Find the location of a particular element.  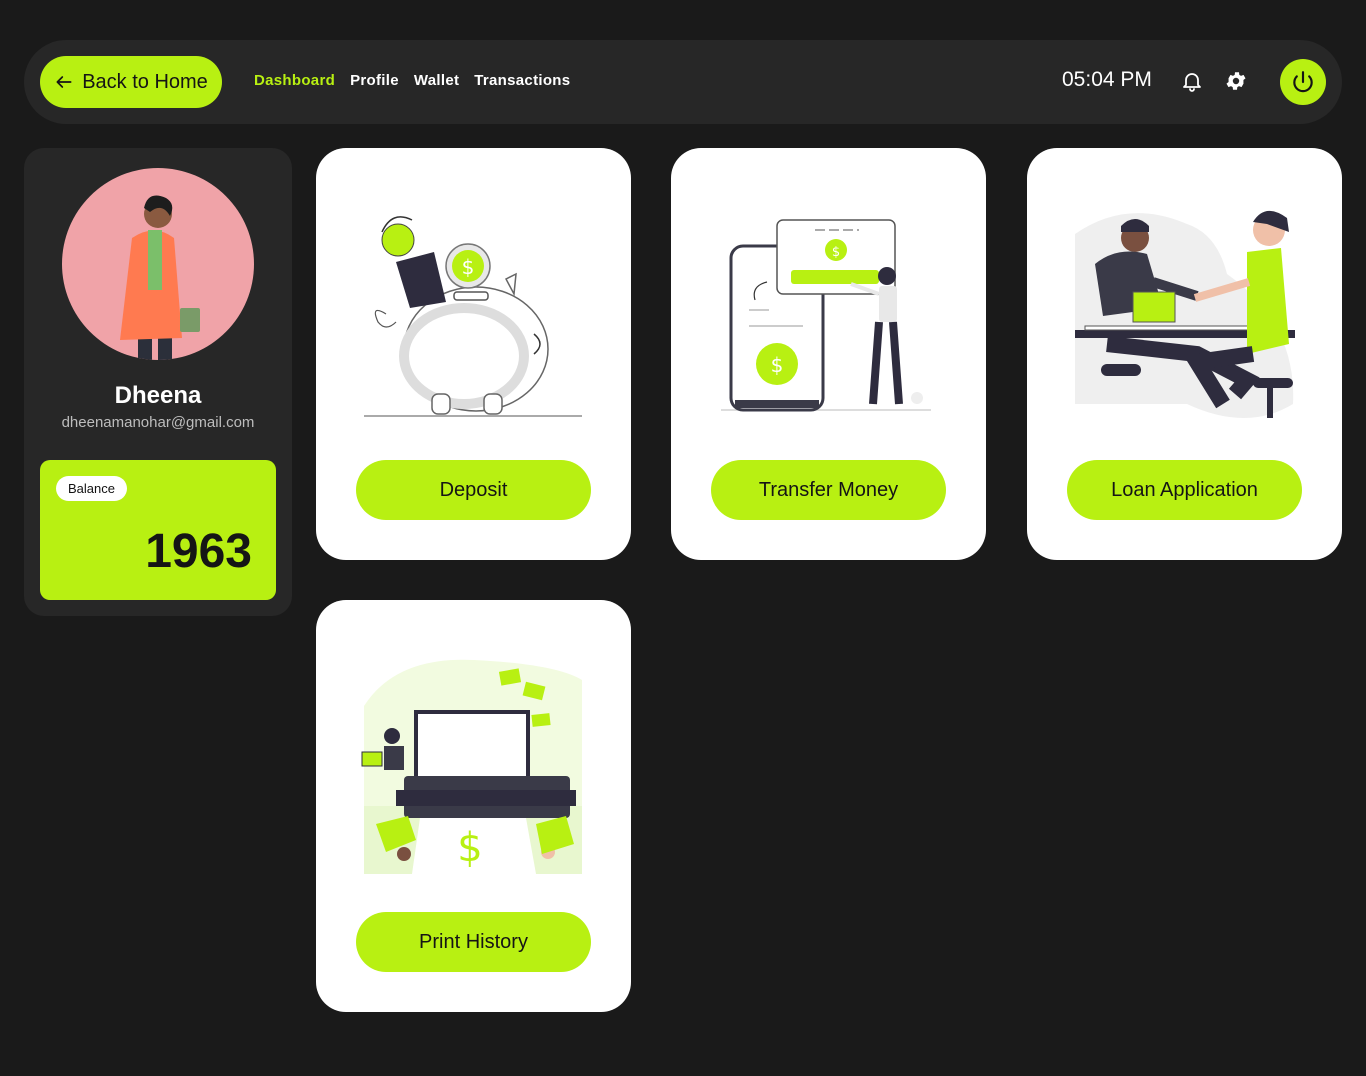

power-icon is located at coordinates (1303, 82).